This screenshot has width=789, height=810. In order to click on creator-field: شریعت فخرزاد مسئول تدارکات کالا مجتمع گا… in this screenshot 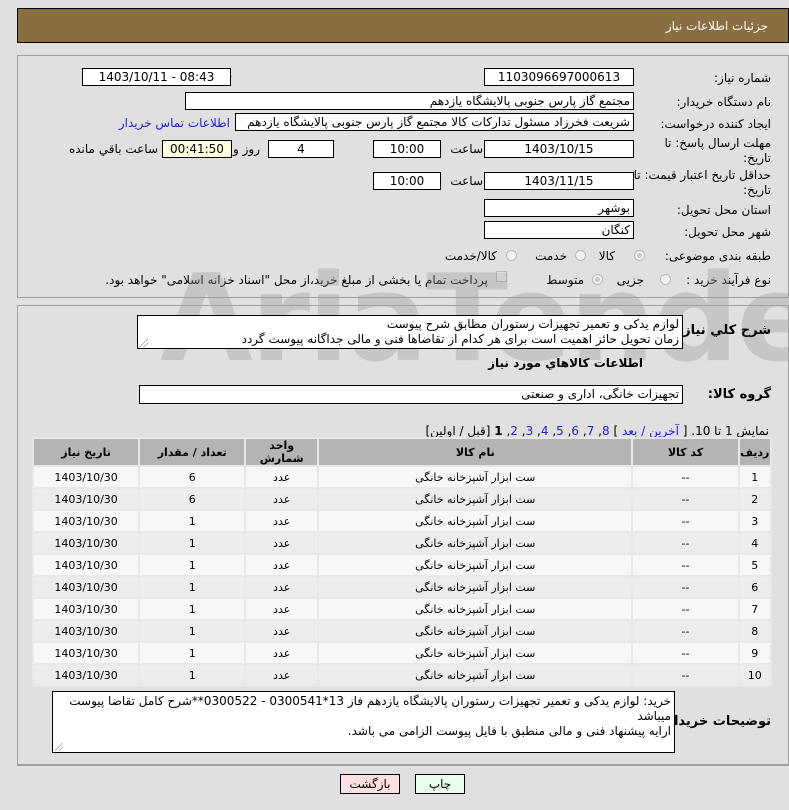, I will do `click(434, 122)`.